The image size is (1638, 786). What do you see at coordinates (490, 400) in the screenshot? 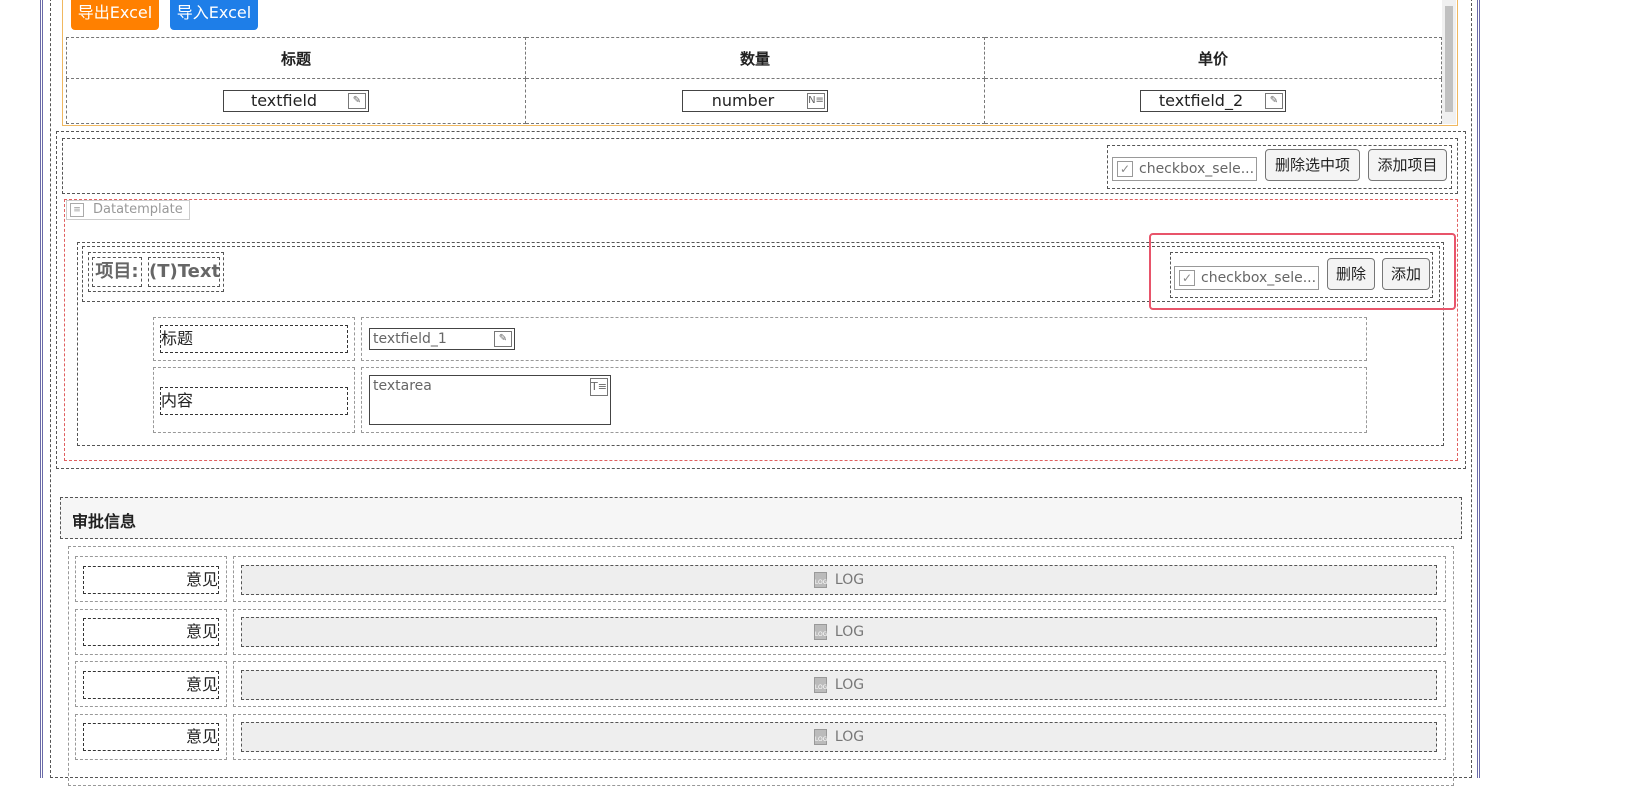
I see `textarea-input: textarea T≡` at bounding box center [490, 400].